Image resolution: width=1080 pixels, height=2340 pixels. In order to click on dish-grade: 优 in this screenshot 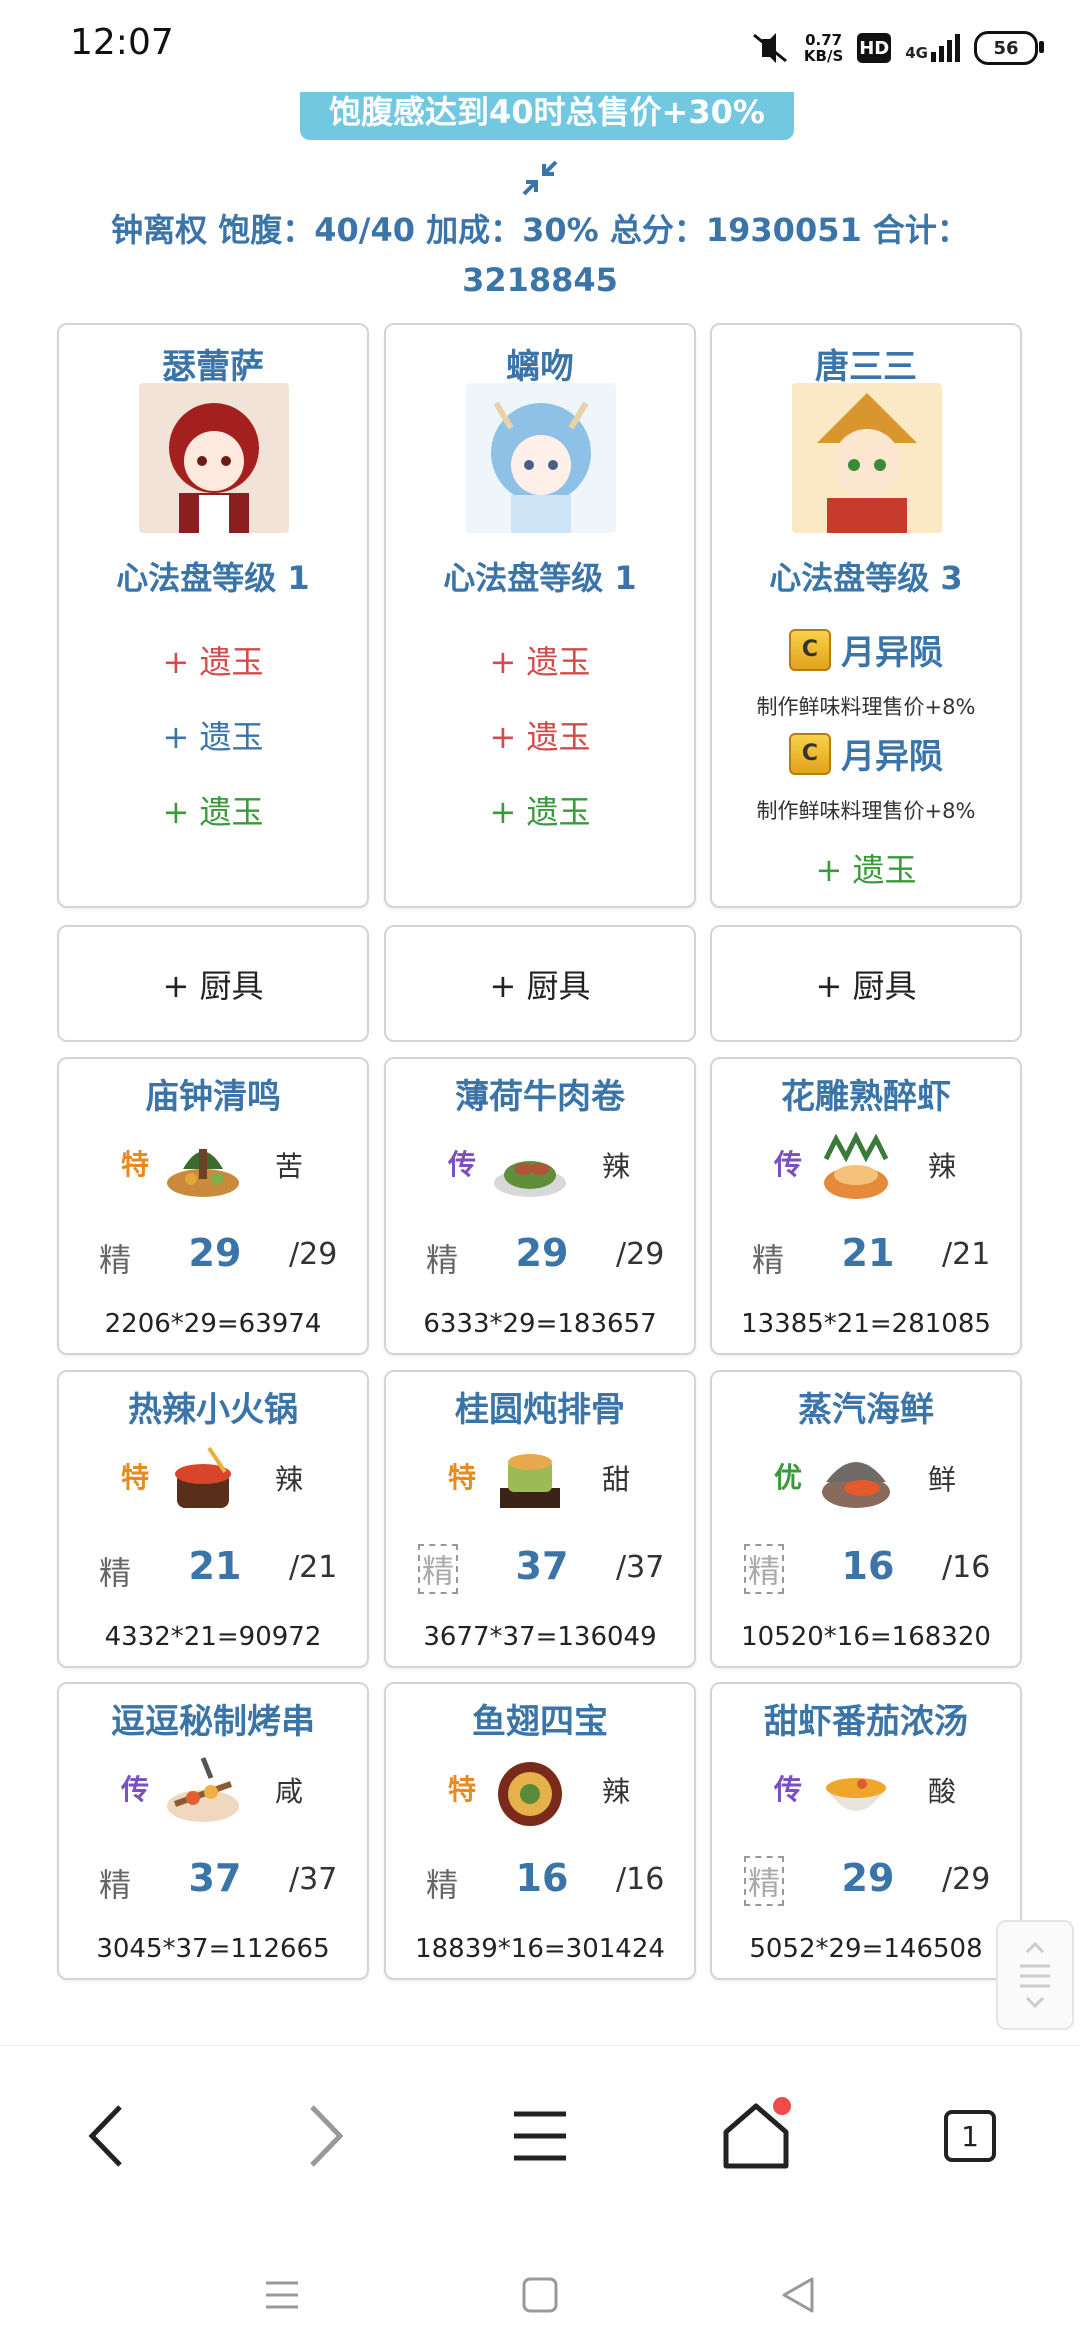, I will do `click(788, 1477)`.